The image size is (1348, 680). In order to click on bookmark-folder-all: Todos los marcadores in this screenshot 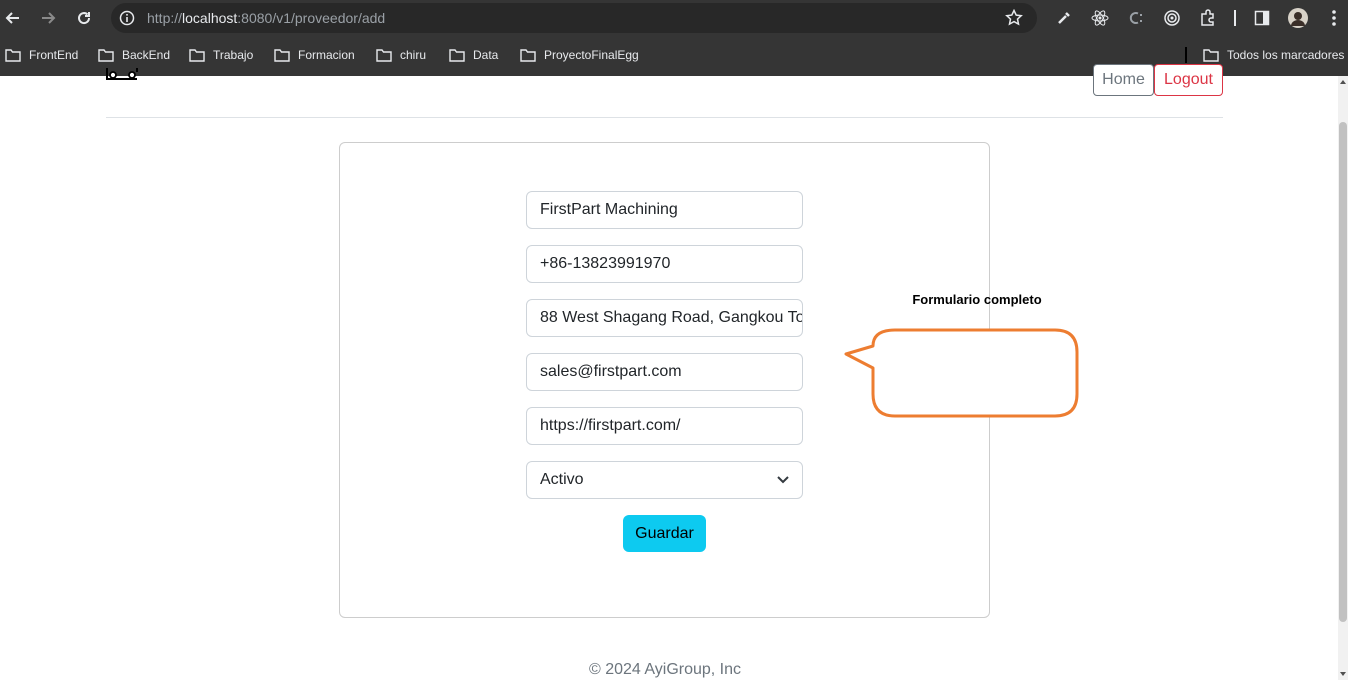, I will do `click(1273, 55)`.